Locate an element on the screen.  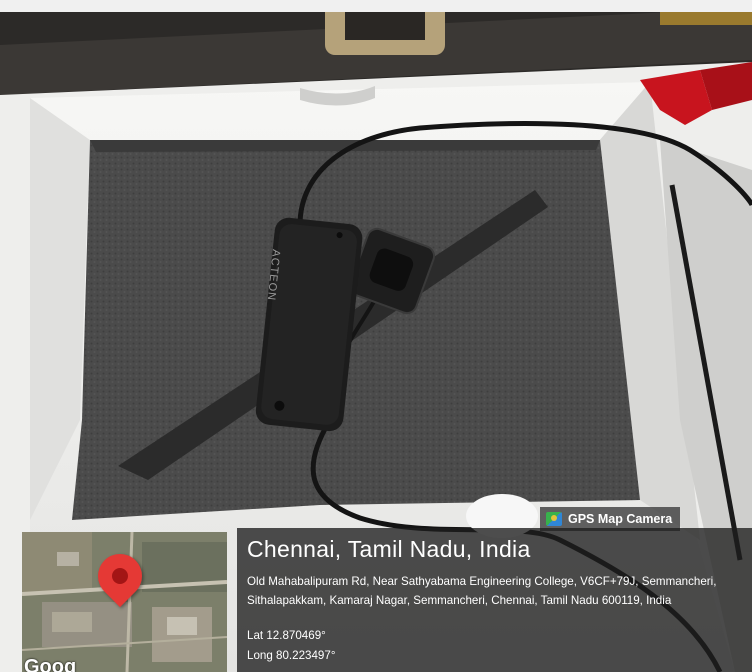
location-title: Chennai, Tamil Nadu, India is located at coordinates (389, 549).